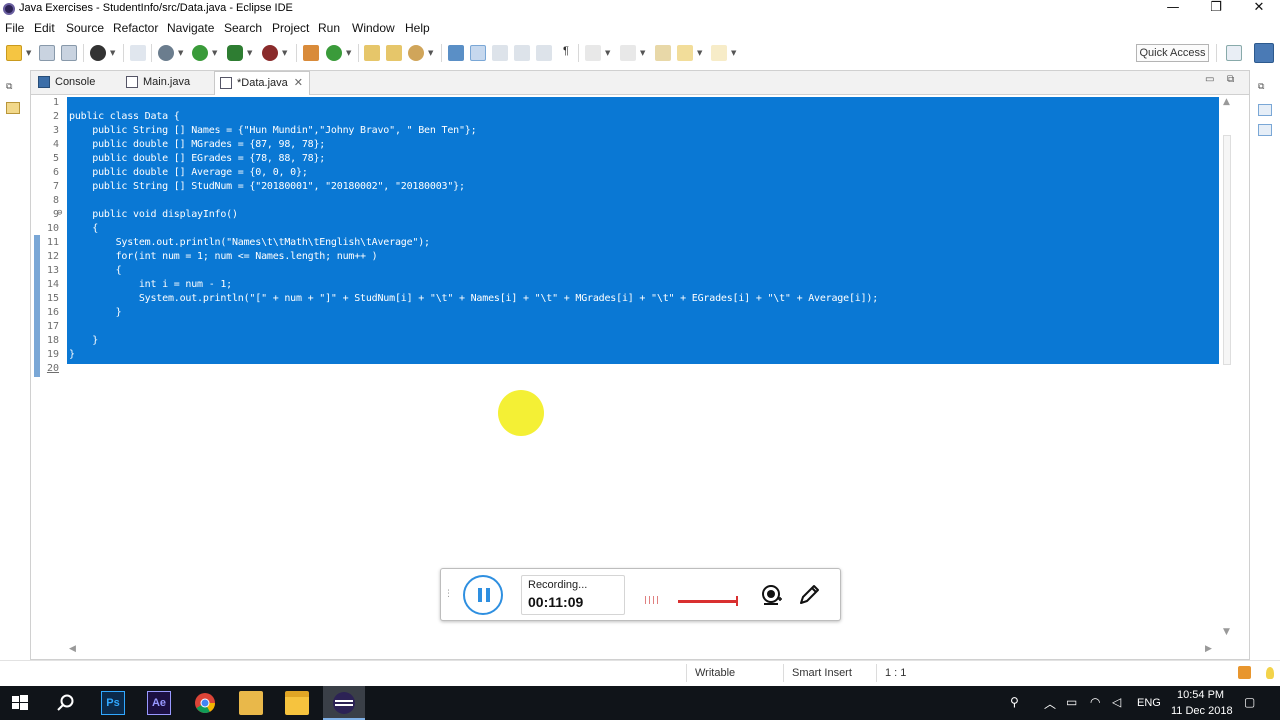  What do you see at coordinates (138, 53) in the screenshot?
I see `skip-breakpoints-icon` at bounding box center [138, 53].